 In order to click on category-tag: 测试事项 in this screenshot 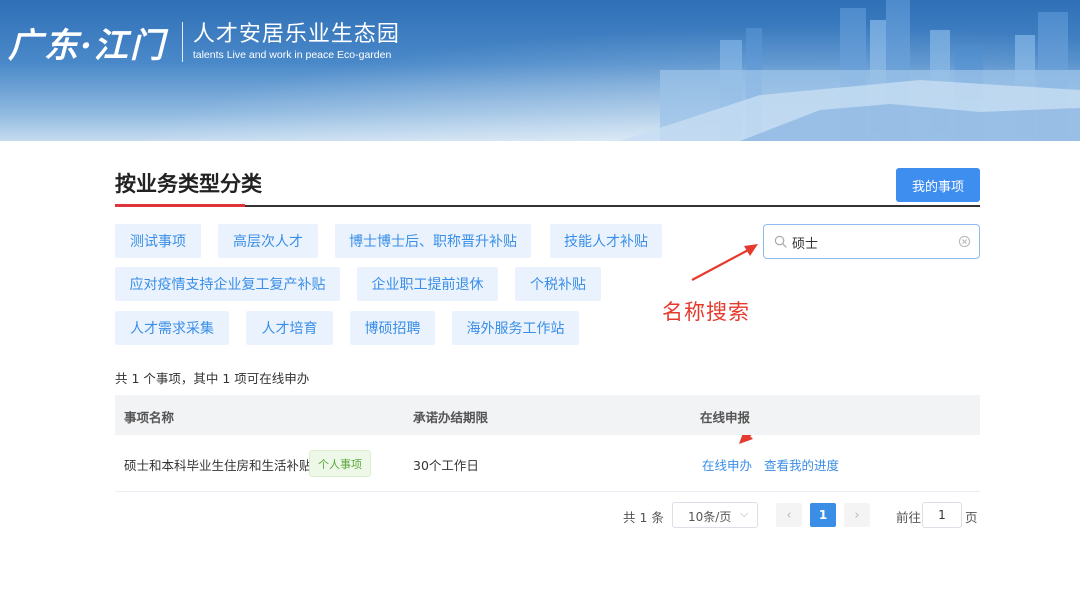, I will do `click(158, 241)`.